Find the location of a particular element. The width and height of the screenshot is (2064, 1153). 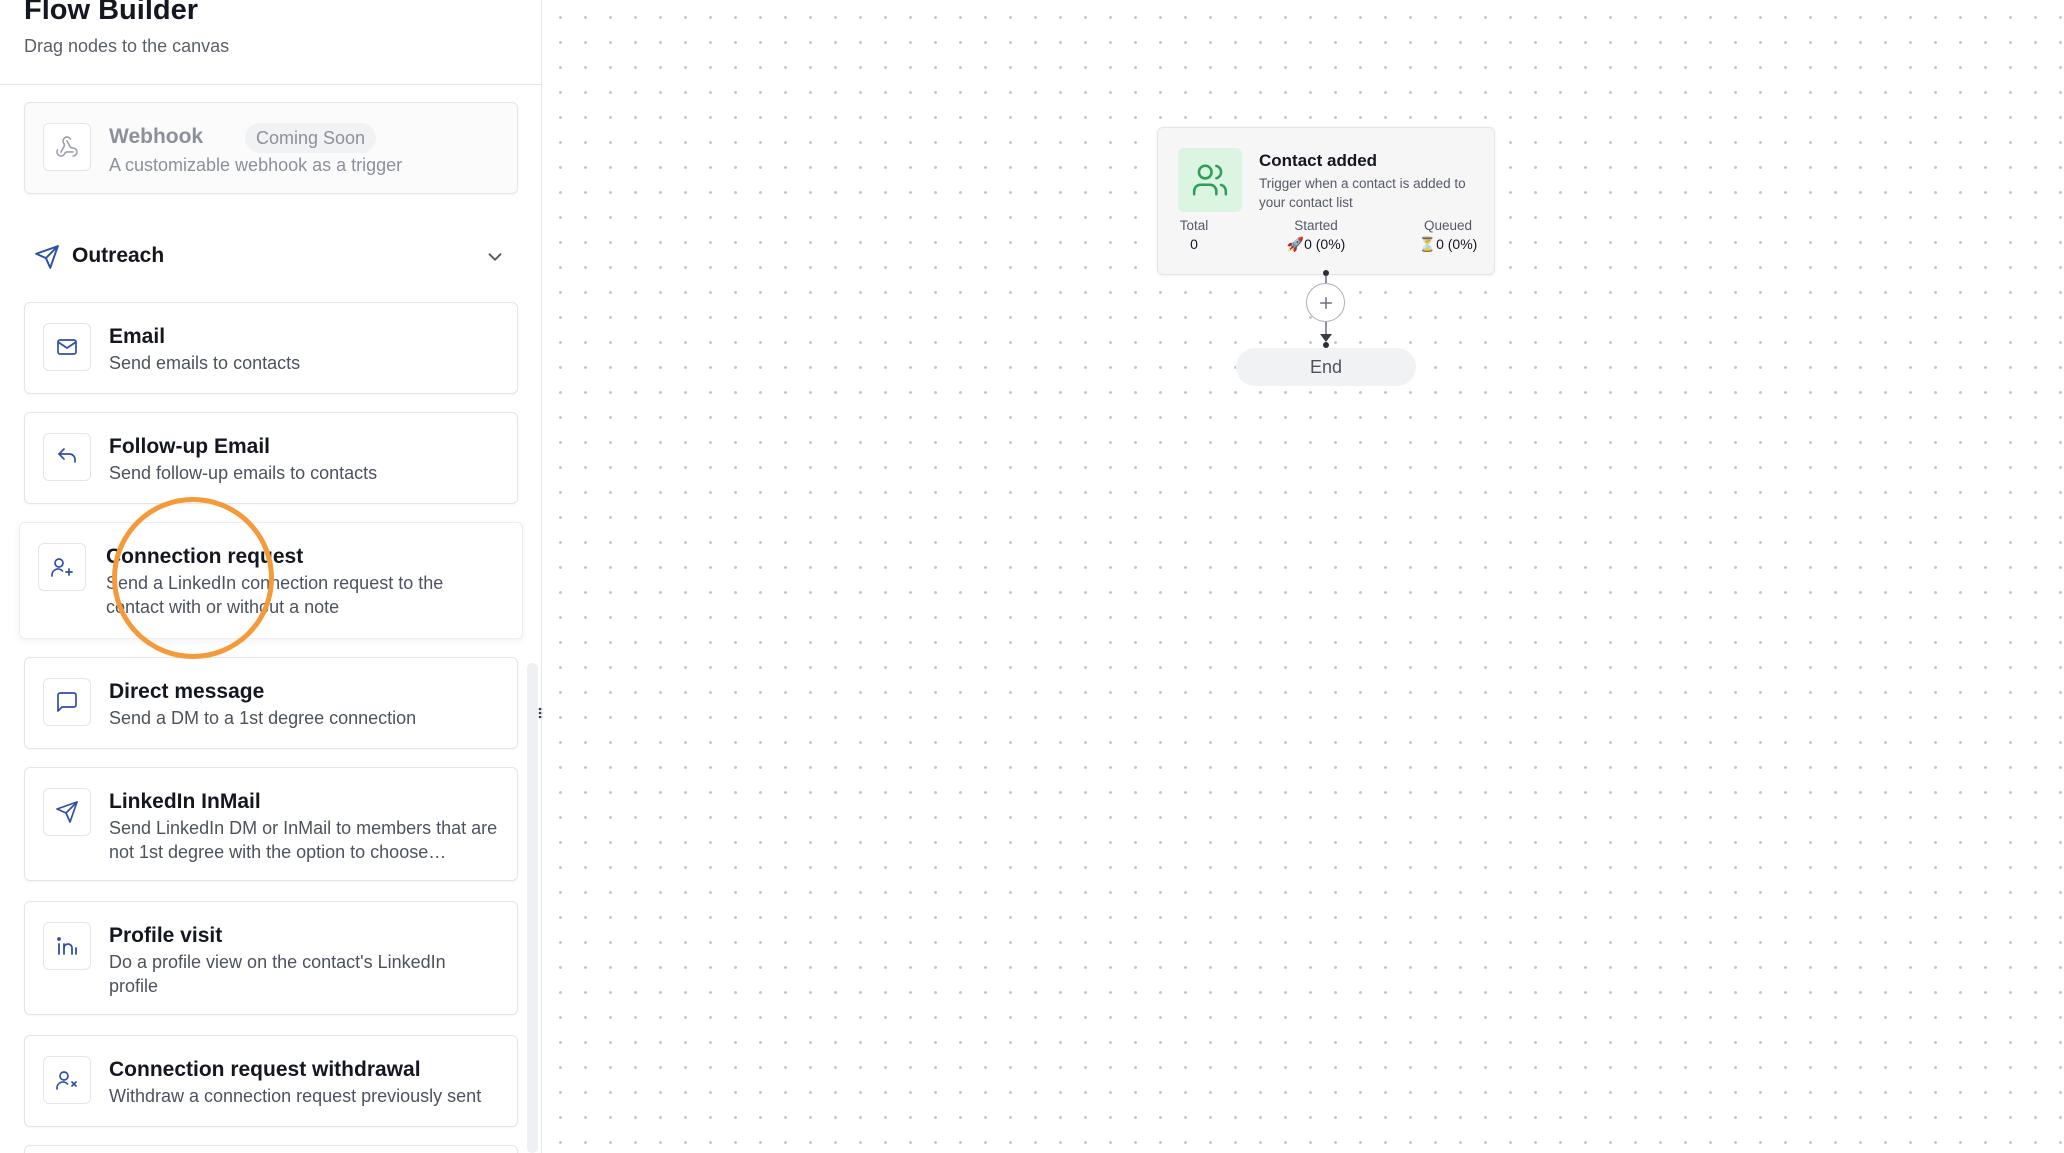

section-label: Outreach is located at coordinates (118, 255).